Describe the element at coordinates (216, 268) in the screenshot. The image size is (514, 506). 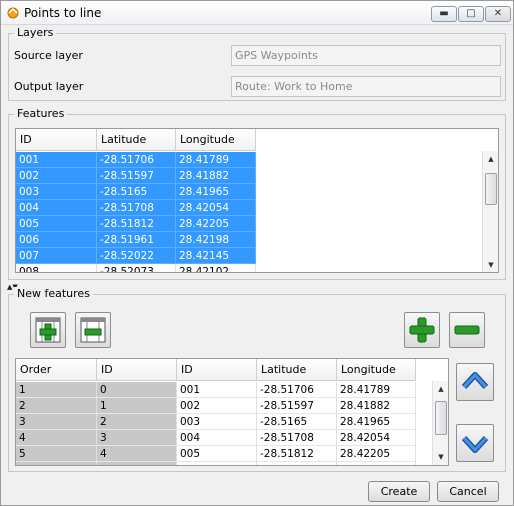
I see `features-cell: 28.42102` at that location.